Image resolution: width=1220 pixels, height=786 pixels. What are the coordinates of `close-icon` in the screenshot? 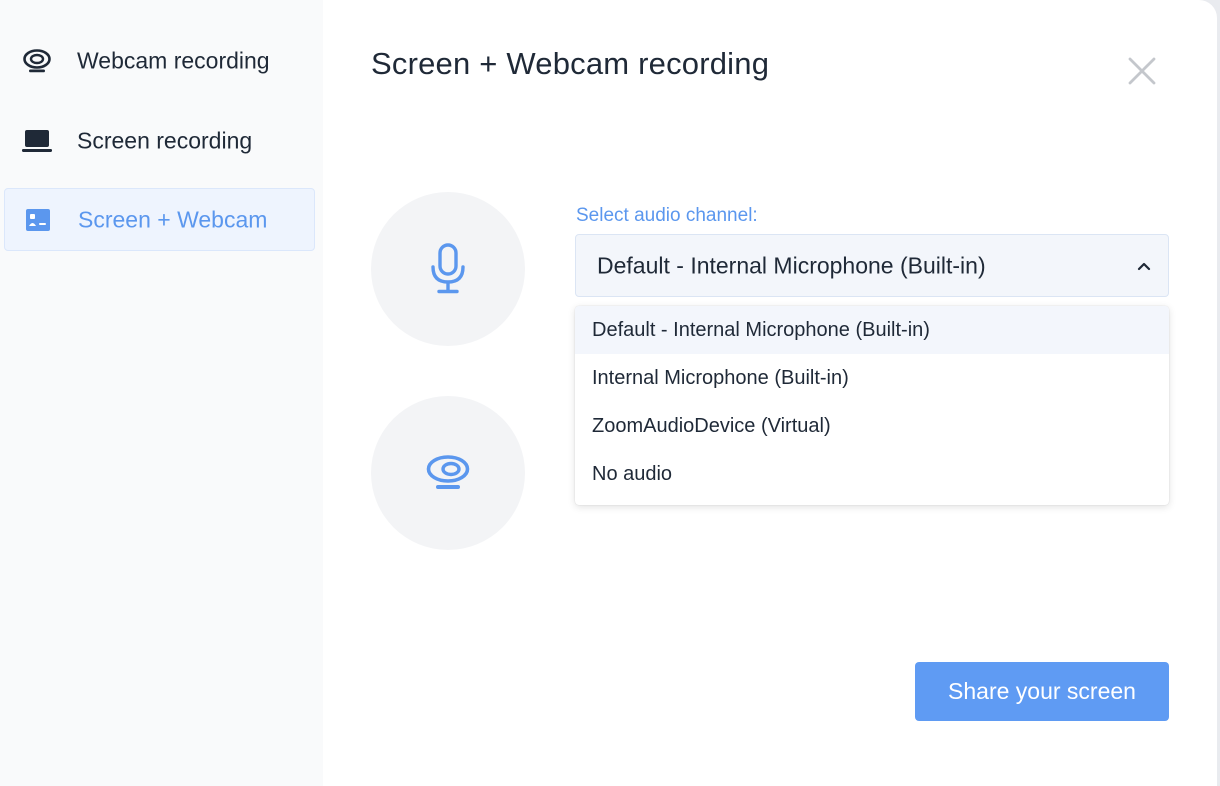 It's located at (1142, 71).